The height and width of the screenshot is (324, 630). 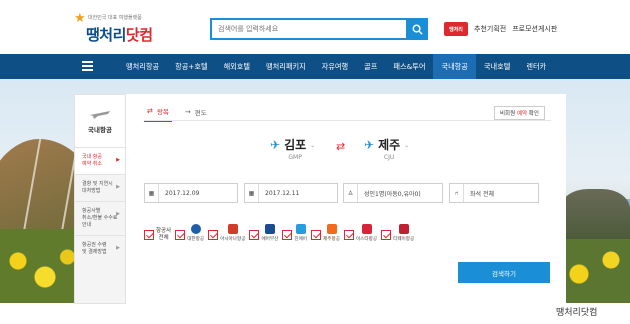 I want to click on destination-city: 제주, so click(x=389, y=145).